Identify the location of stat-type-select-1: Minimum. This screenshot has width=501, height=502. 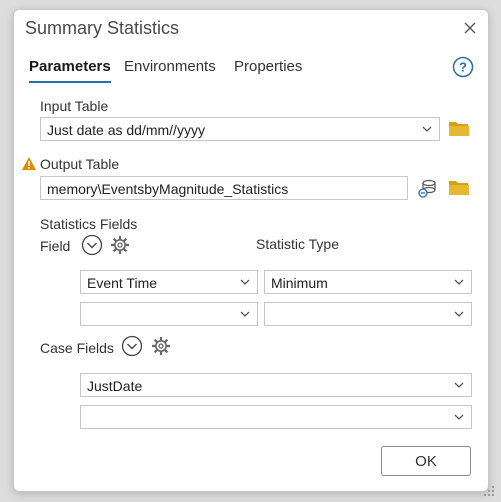
(368, 282).